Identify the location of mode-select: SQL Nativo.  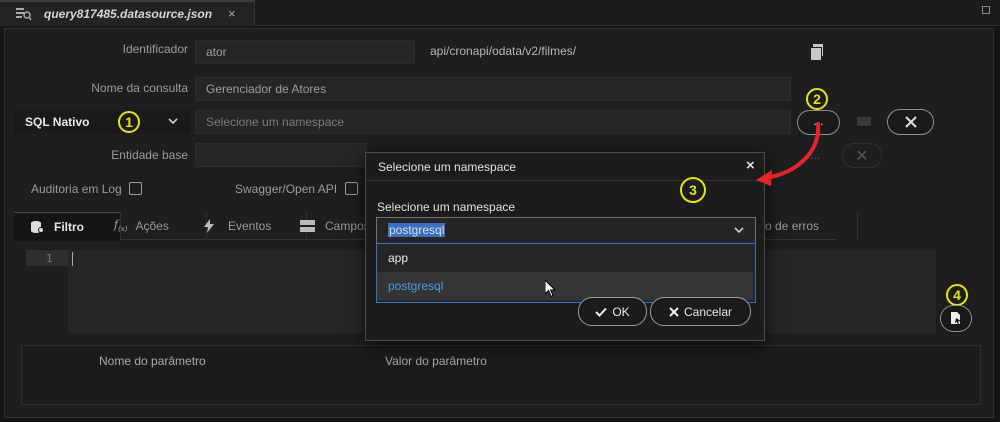
(102, 122).